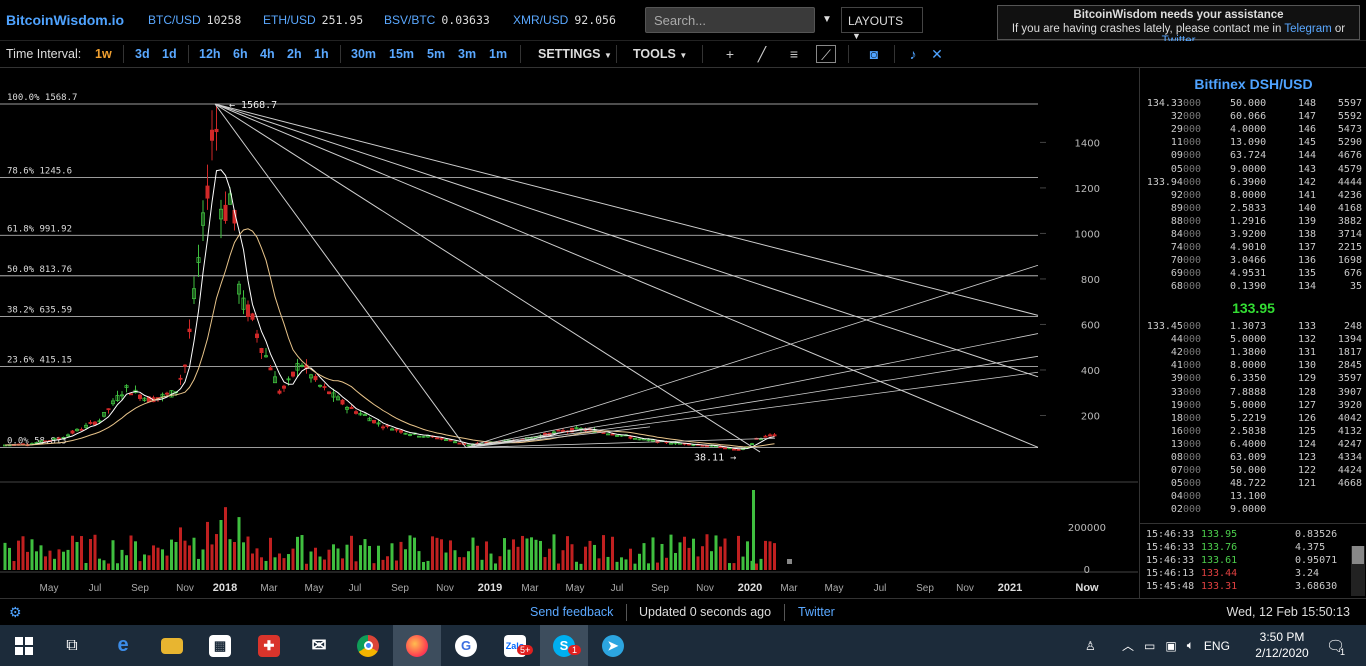 The width and height of the screenshot is (1366, 666). I want to click on gift-app-icon: ✚, so click(269, 645).